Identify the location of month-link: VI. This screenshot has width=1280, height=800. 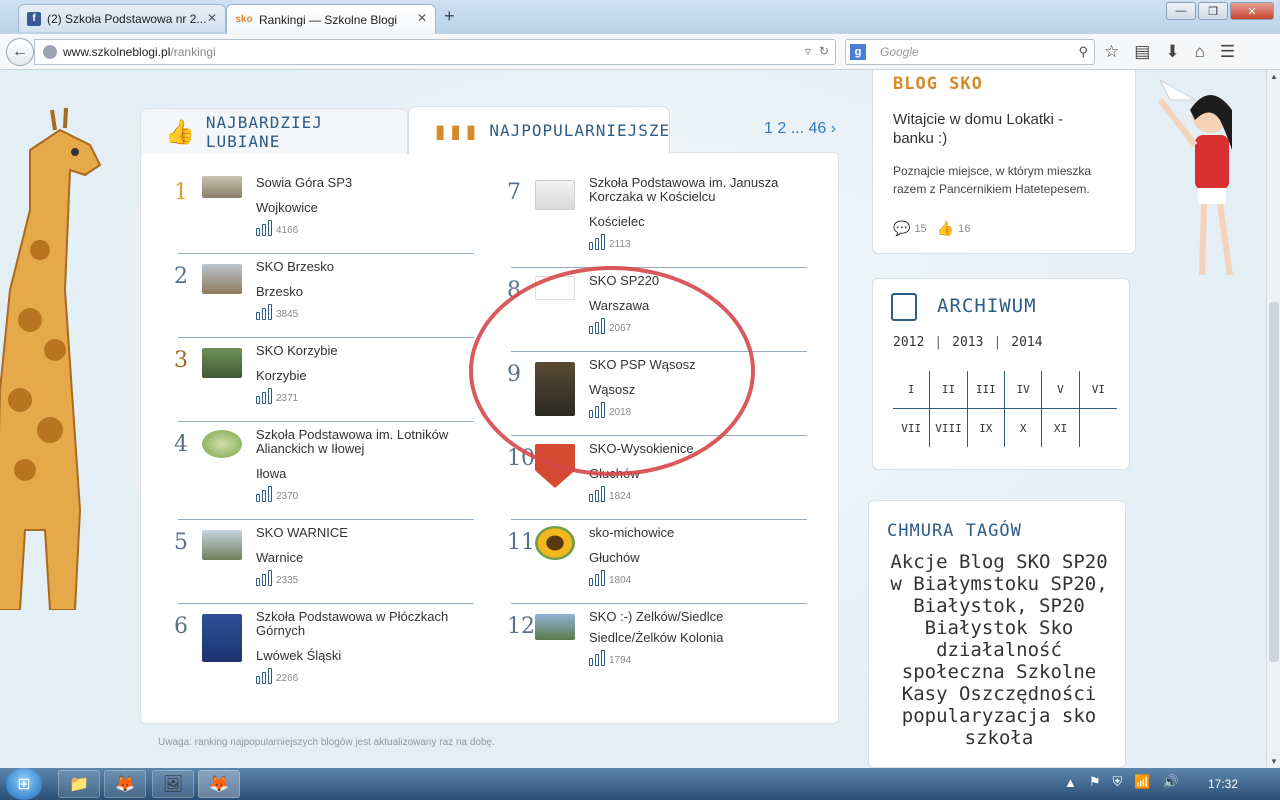
(1098, 390).